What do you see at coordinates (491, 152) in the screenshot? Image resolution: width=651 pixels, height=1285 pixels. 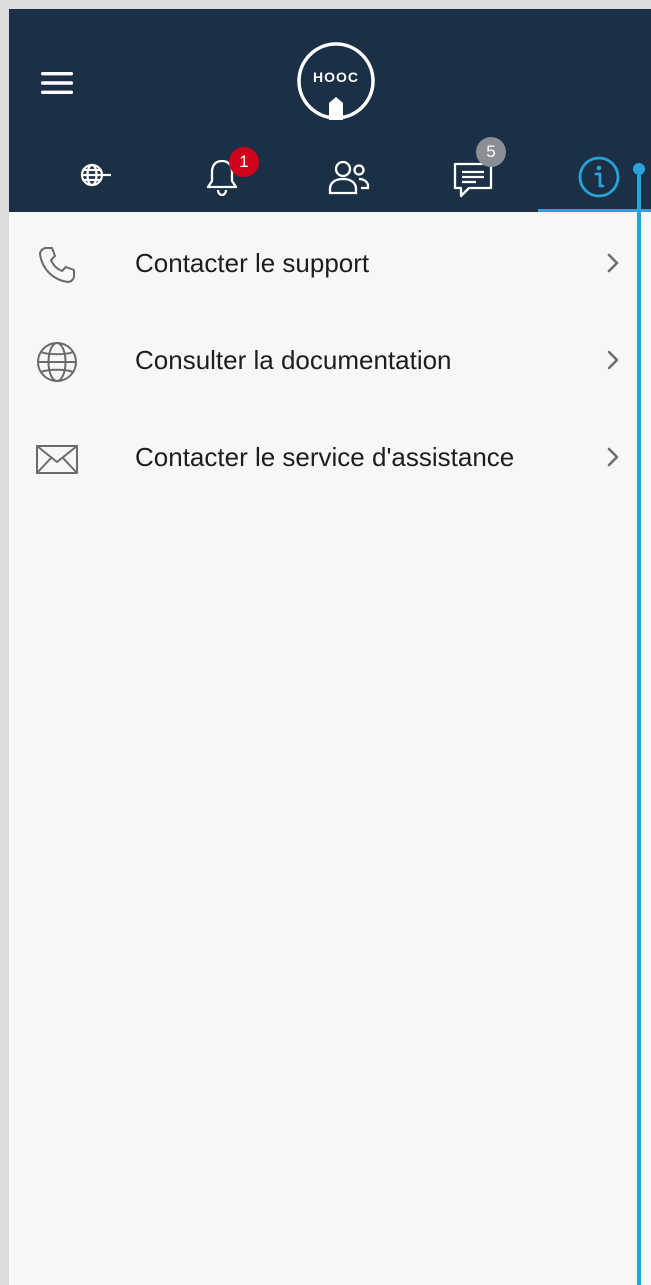 I see `messages-badge: 5` at bounding box center [491, 152].